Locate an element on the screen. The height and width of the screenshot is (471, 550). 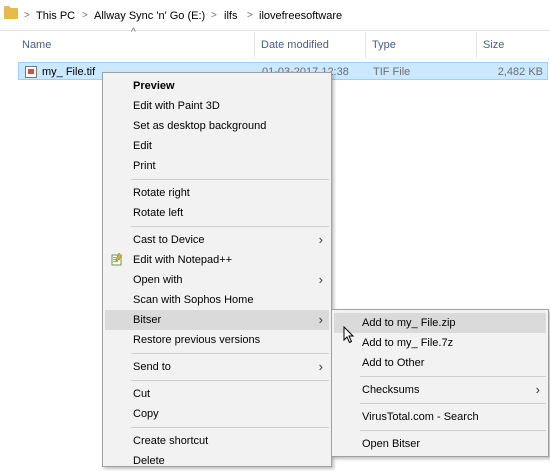
menu-item-open-bitser: Open Bitser is located at coordinates (440, 444).